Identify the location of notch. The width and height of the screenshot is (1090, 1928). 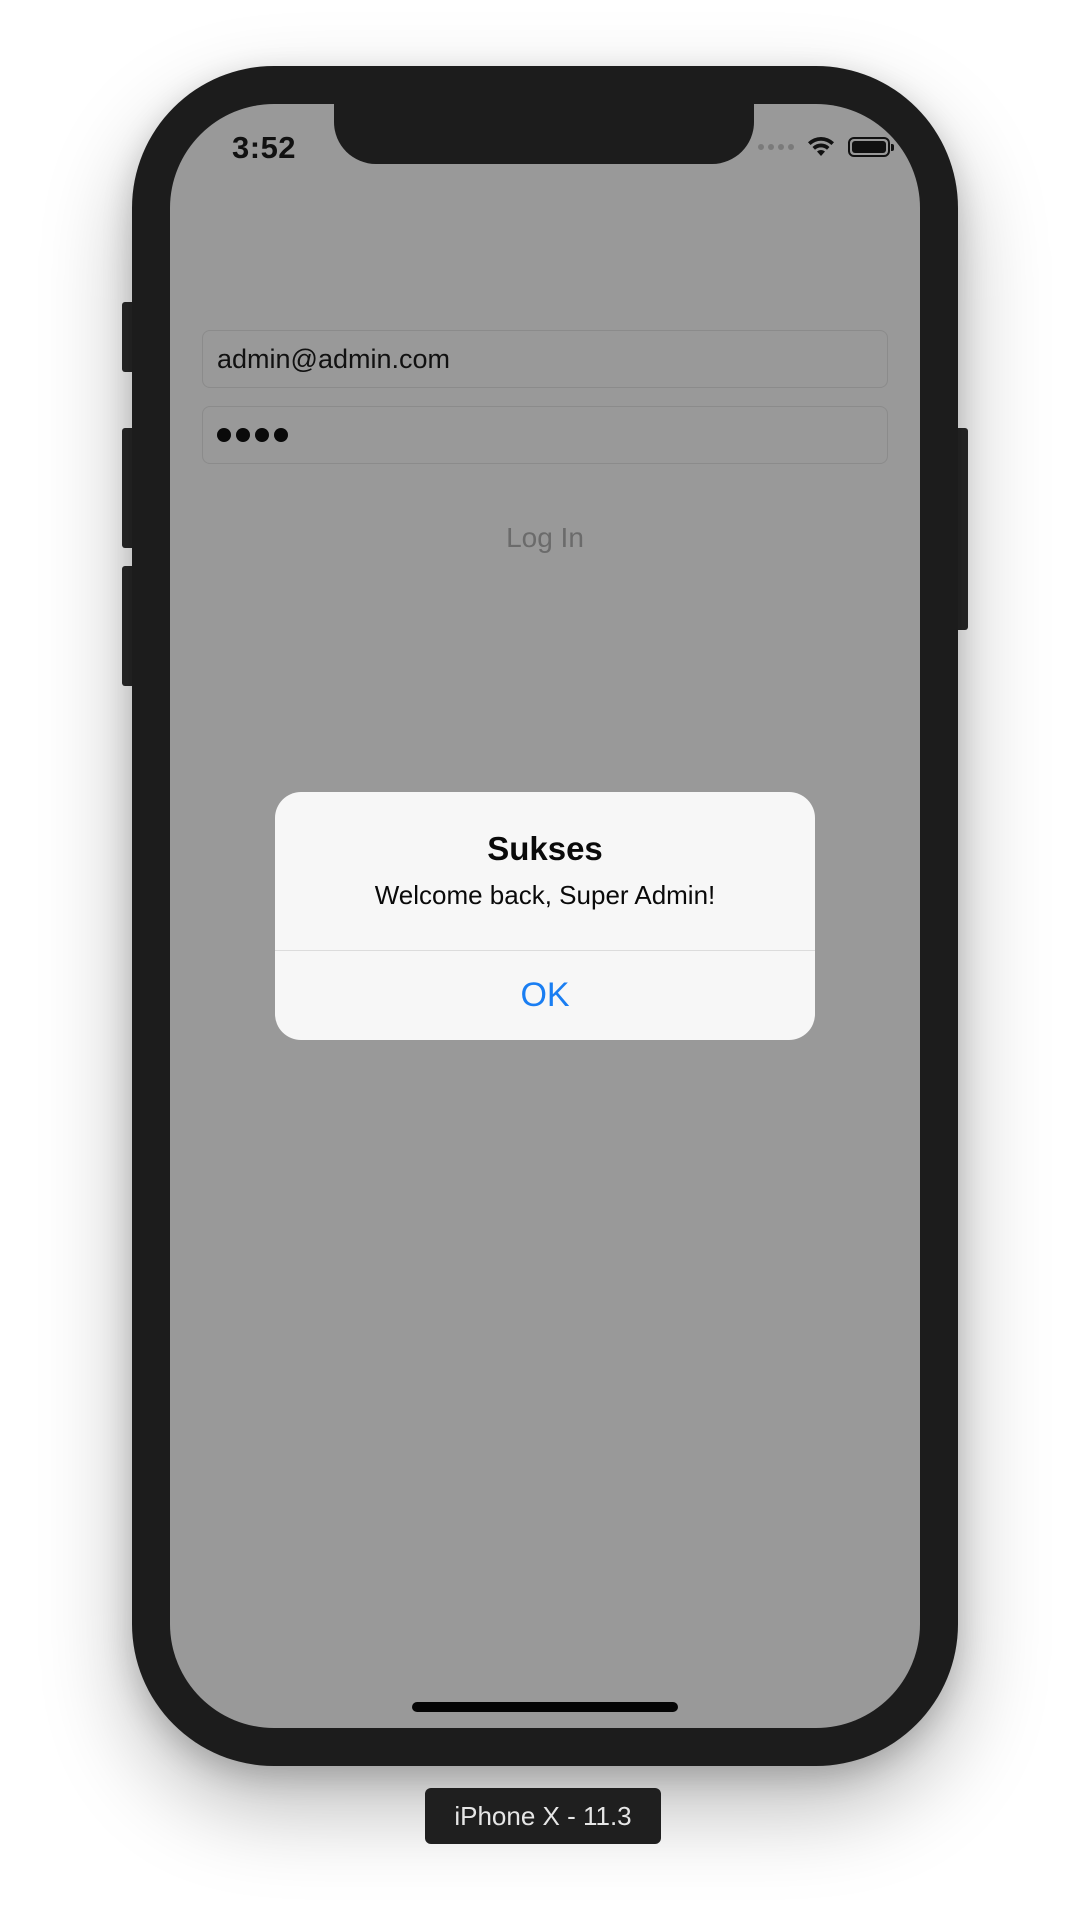
(544, 134).